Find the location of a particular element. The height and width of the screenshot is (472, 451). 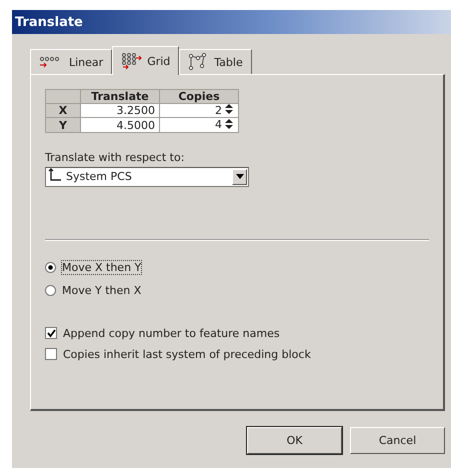

row-header: Y is located at coordinates (63, 125).